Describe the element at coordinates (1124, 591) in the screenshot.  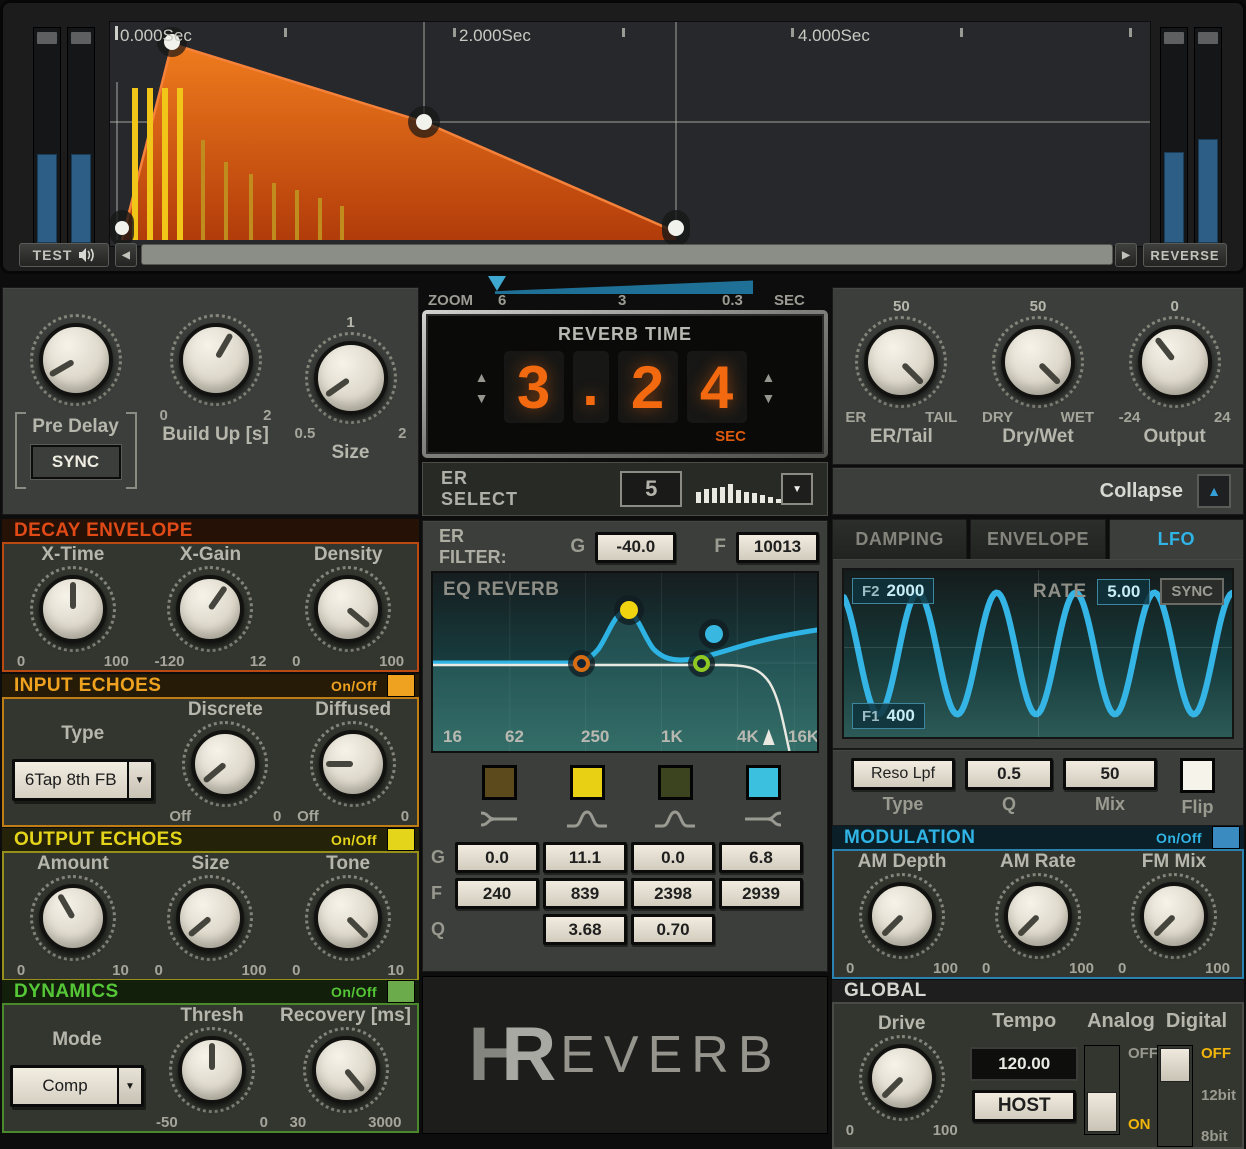
I see `lfo-rate-field: 5.00` at that location.